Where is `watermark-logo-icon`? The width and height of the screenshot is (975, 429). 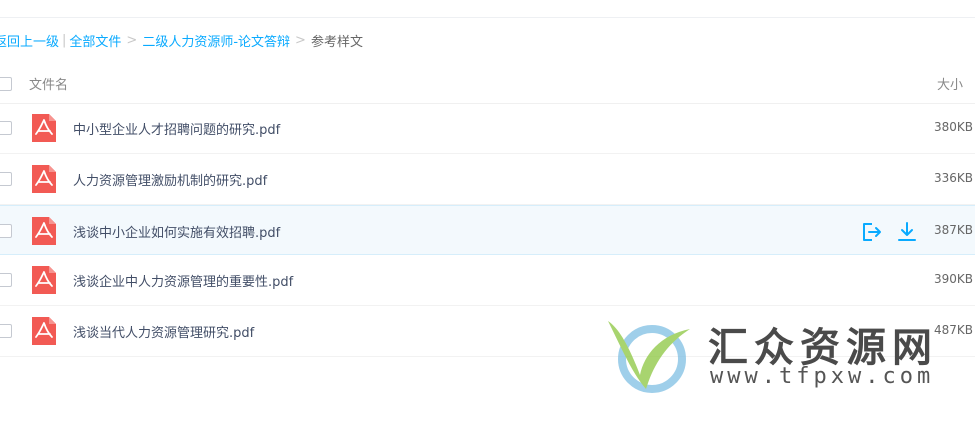 watermark-logo-icon is located at coordinates (649, 357).